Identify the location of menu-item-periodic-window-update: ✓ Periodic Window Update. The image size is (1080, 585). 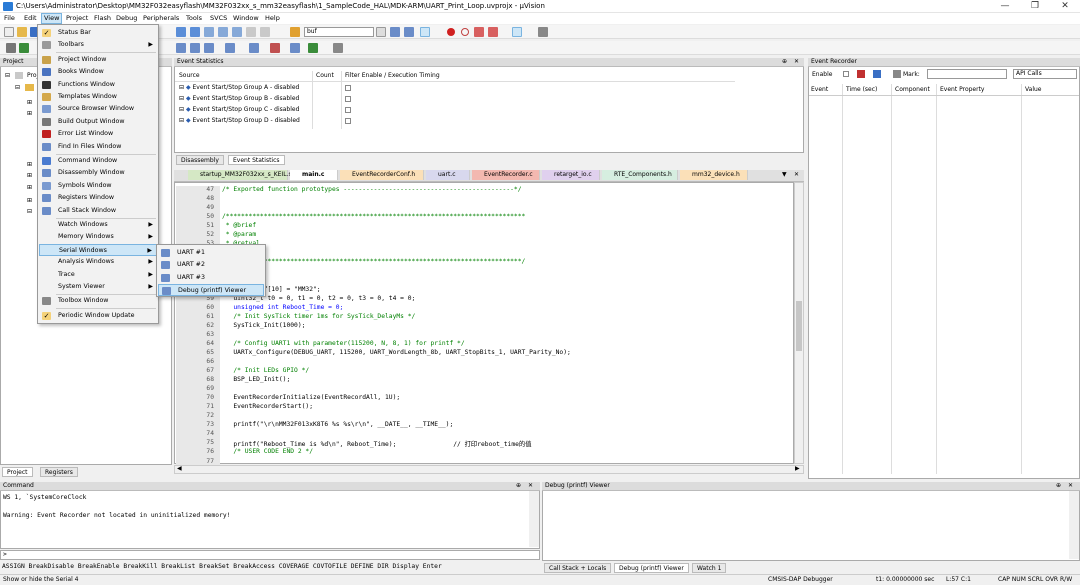
(98, 316).